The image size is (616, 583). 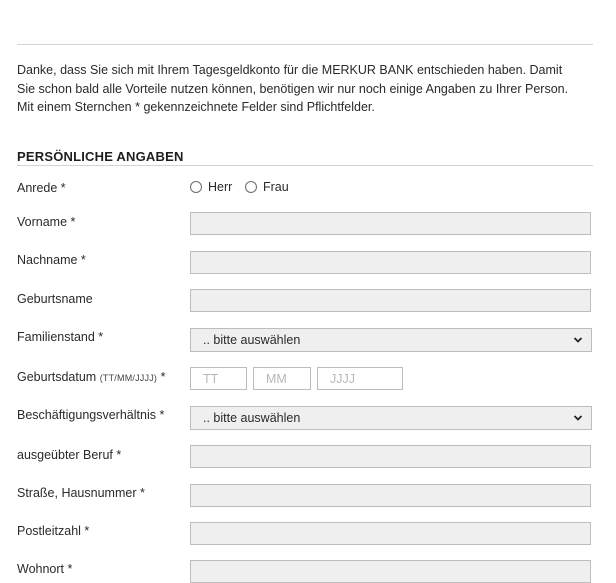 What do you see at coordinates (390, 262) in the screenshot?
I see `nachname-input` at bounding box center [390, 262].